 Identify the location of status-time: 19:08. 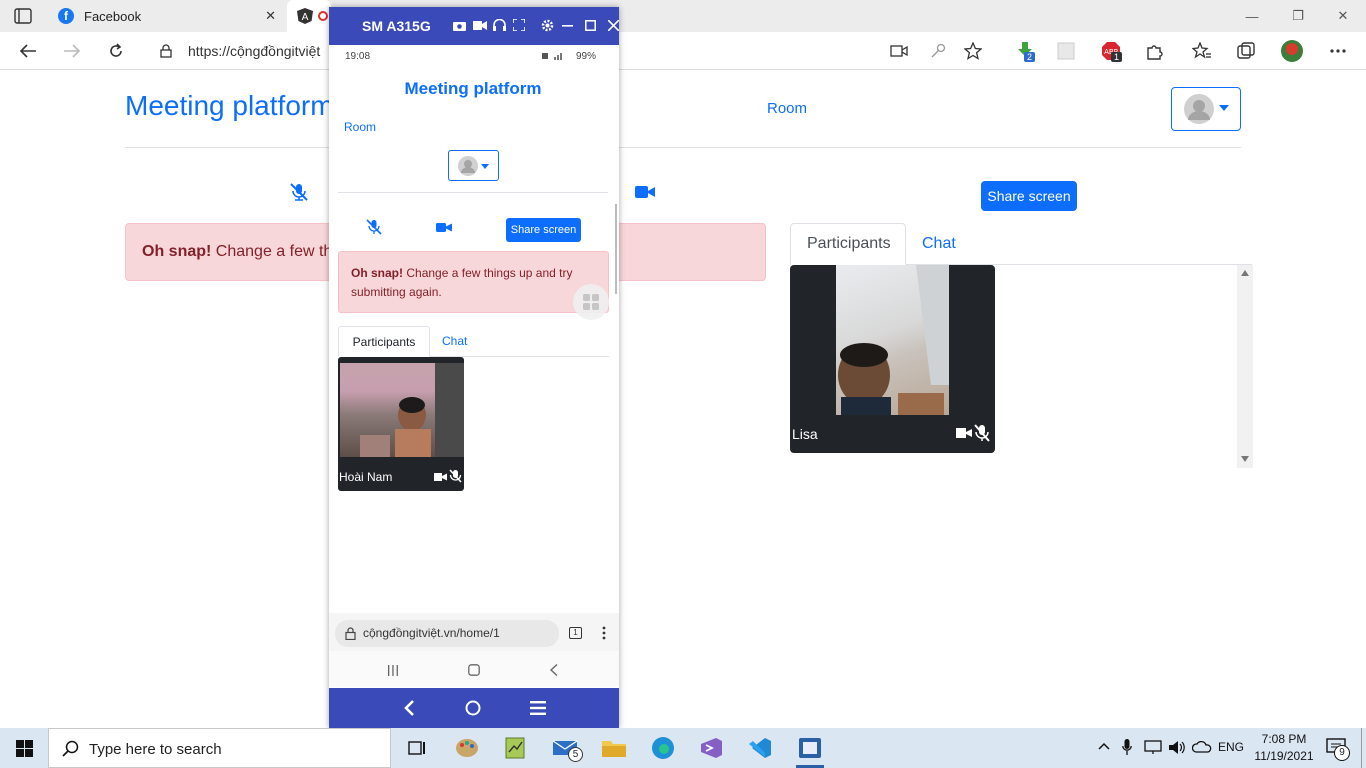
(358, 56).